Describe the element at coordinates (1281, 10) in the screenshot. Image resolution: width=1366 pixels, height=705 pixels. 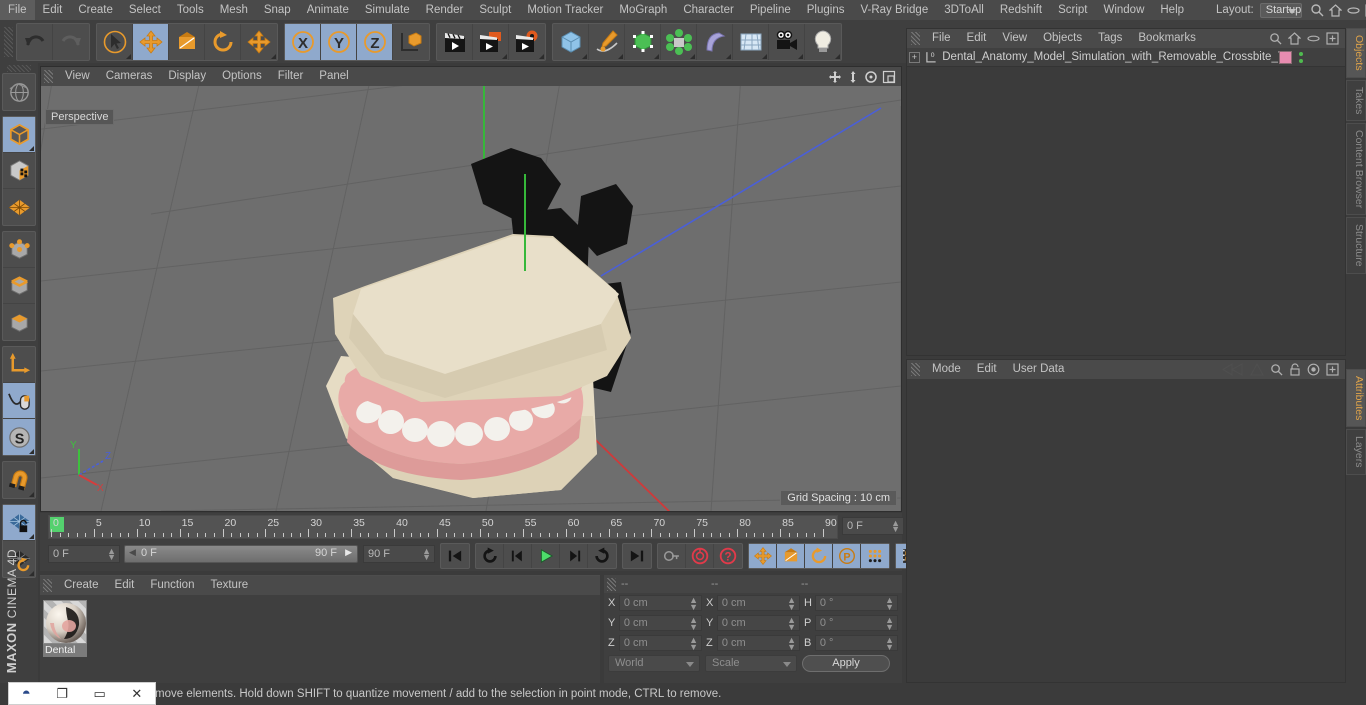
I see `layout-dropdown: Startup` at that location.